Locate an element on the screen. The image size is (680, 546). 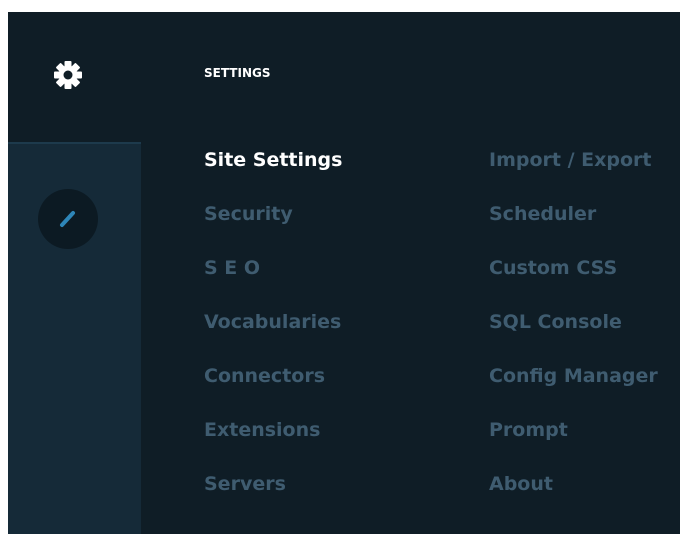
menu-item-scheduler: Scheduler is located at coordinates (573, 226).